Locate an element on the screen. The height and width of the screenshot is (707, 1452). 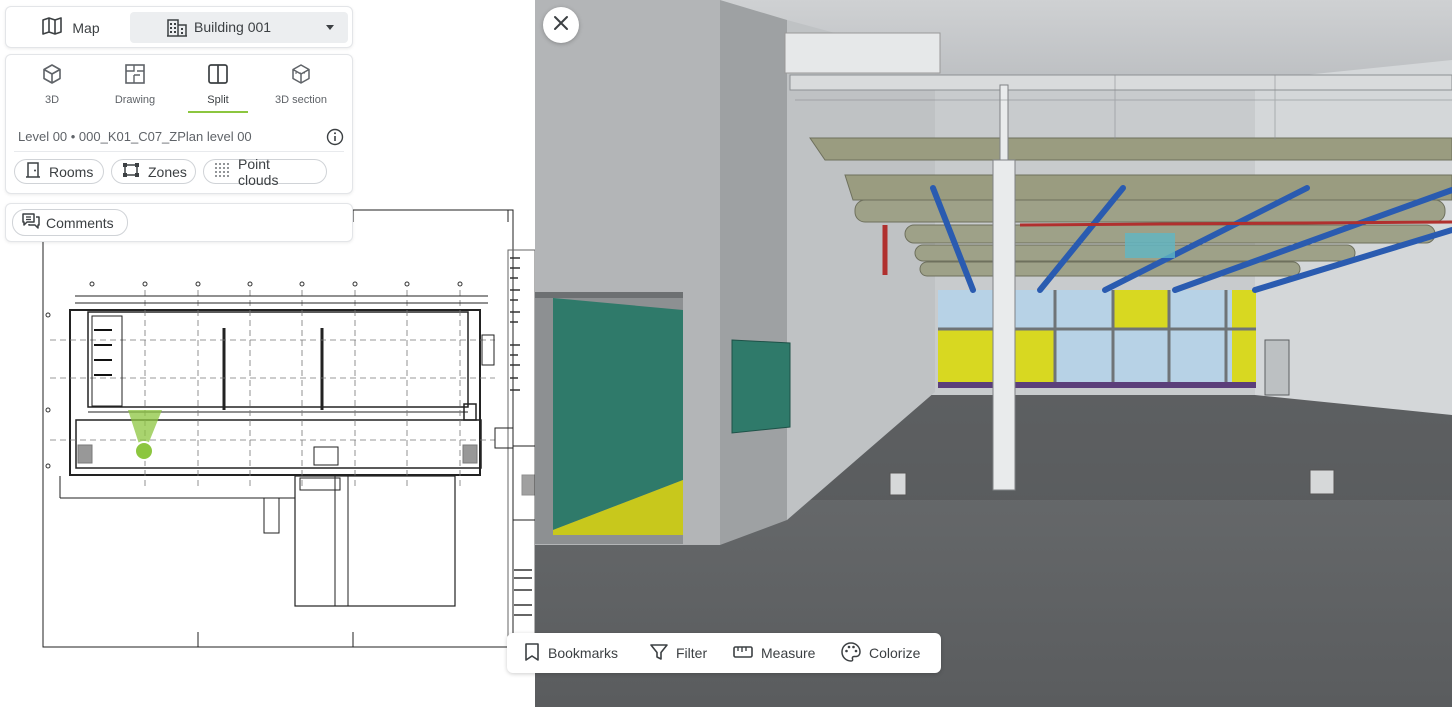
door-icon is located at coordinates (33, 171).